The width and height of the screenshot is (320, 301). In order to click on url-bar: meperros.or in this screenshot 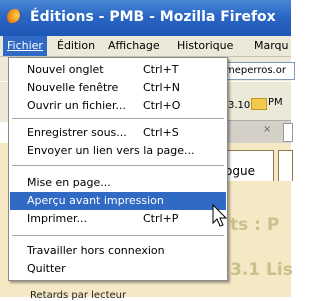, I will do `click(258, 71)`.